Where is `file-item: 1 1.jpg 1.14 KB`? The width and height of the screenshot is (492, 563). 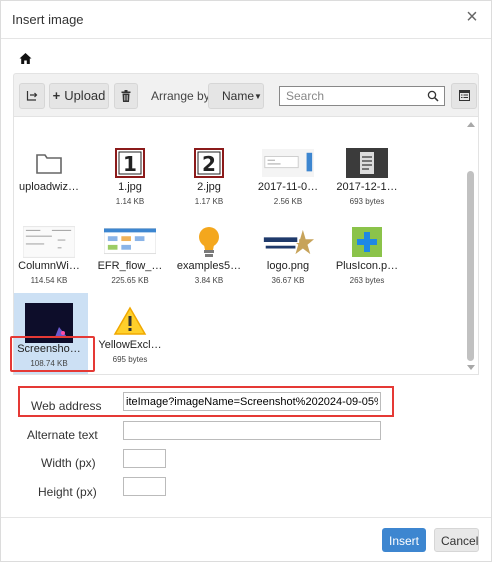
file-item: 1 1.jpg 1.14 KB is located at coordinates (130, 161).